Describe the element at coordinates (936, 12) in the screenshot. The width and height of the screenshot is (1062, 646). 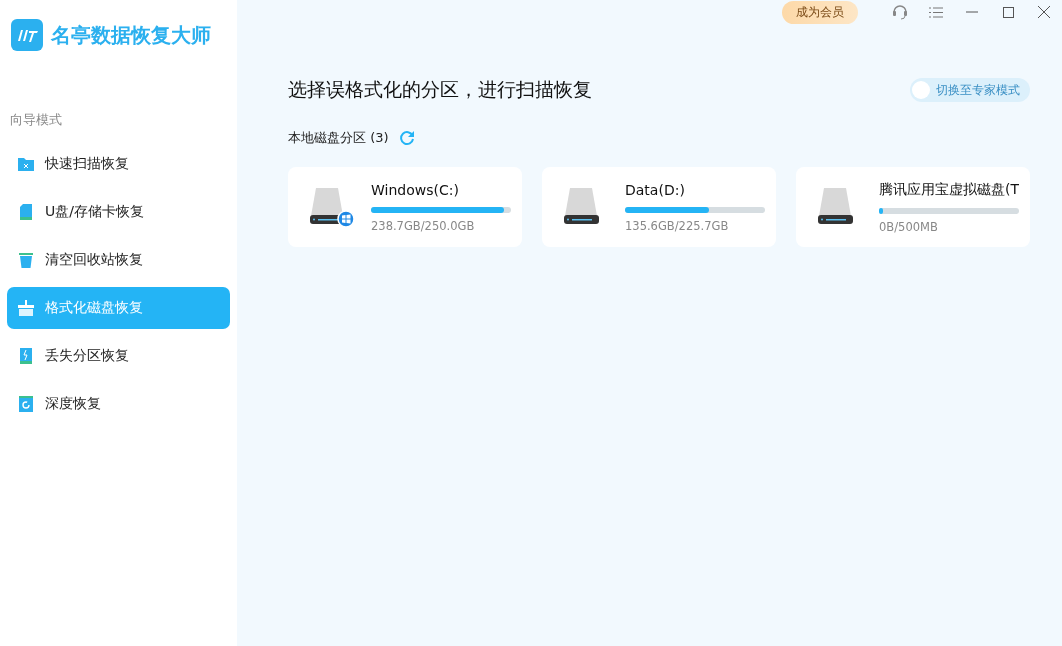
I see `menu-icon` at that location.